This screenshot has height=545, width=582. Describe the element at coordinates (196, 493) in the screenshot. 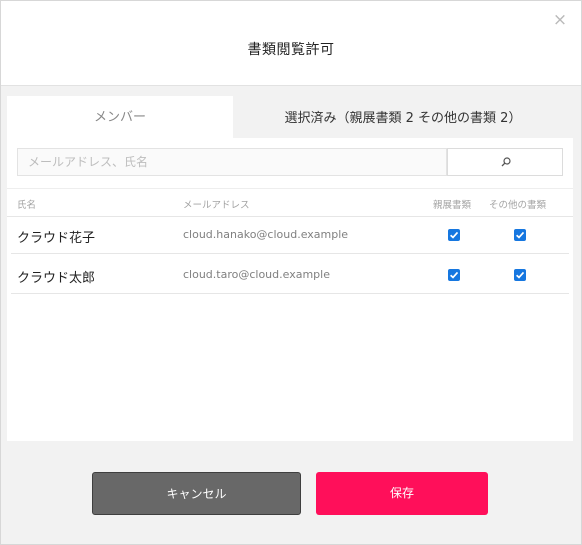

I see `cancel-button: キャンセル` at that location.